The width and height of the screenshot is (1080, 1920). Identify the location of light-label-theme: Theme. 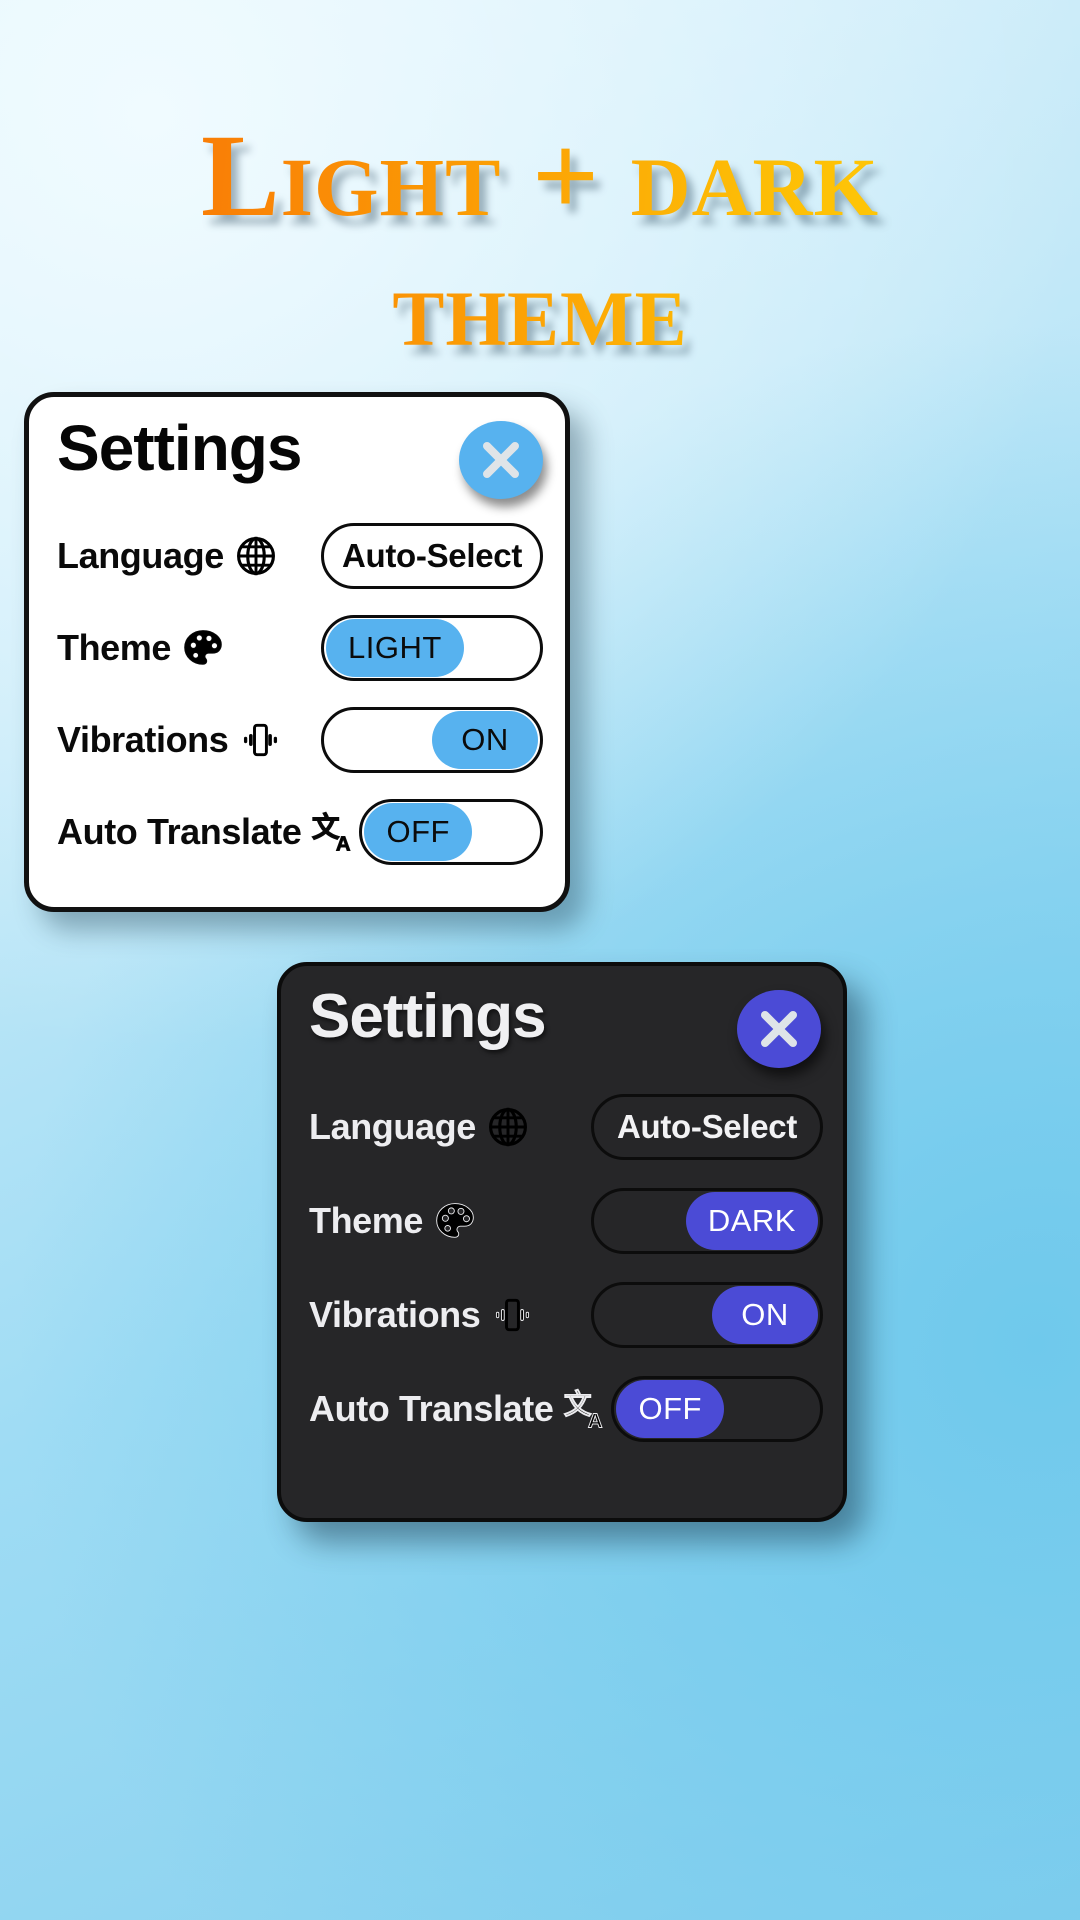
(114, 647).